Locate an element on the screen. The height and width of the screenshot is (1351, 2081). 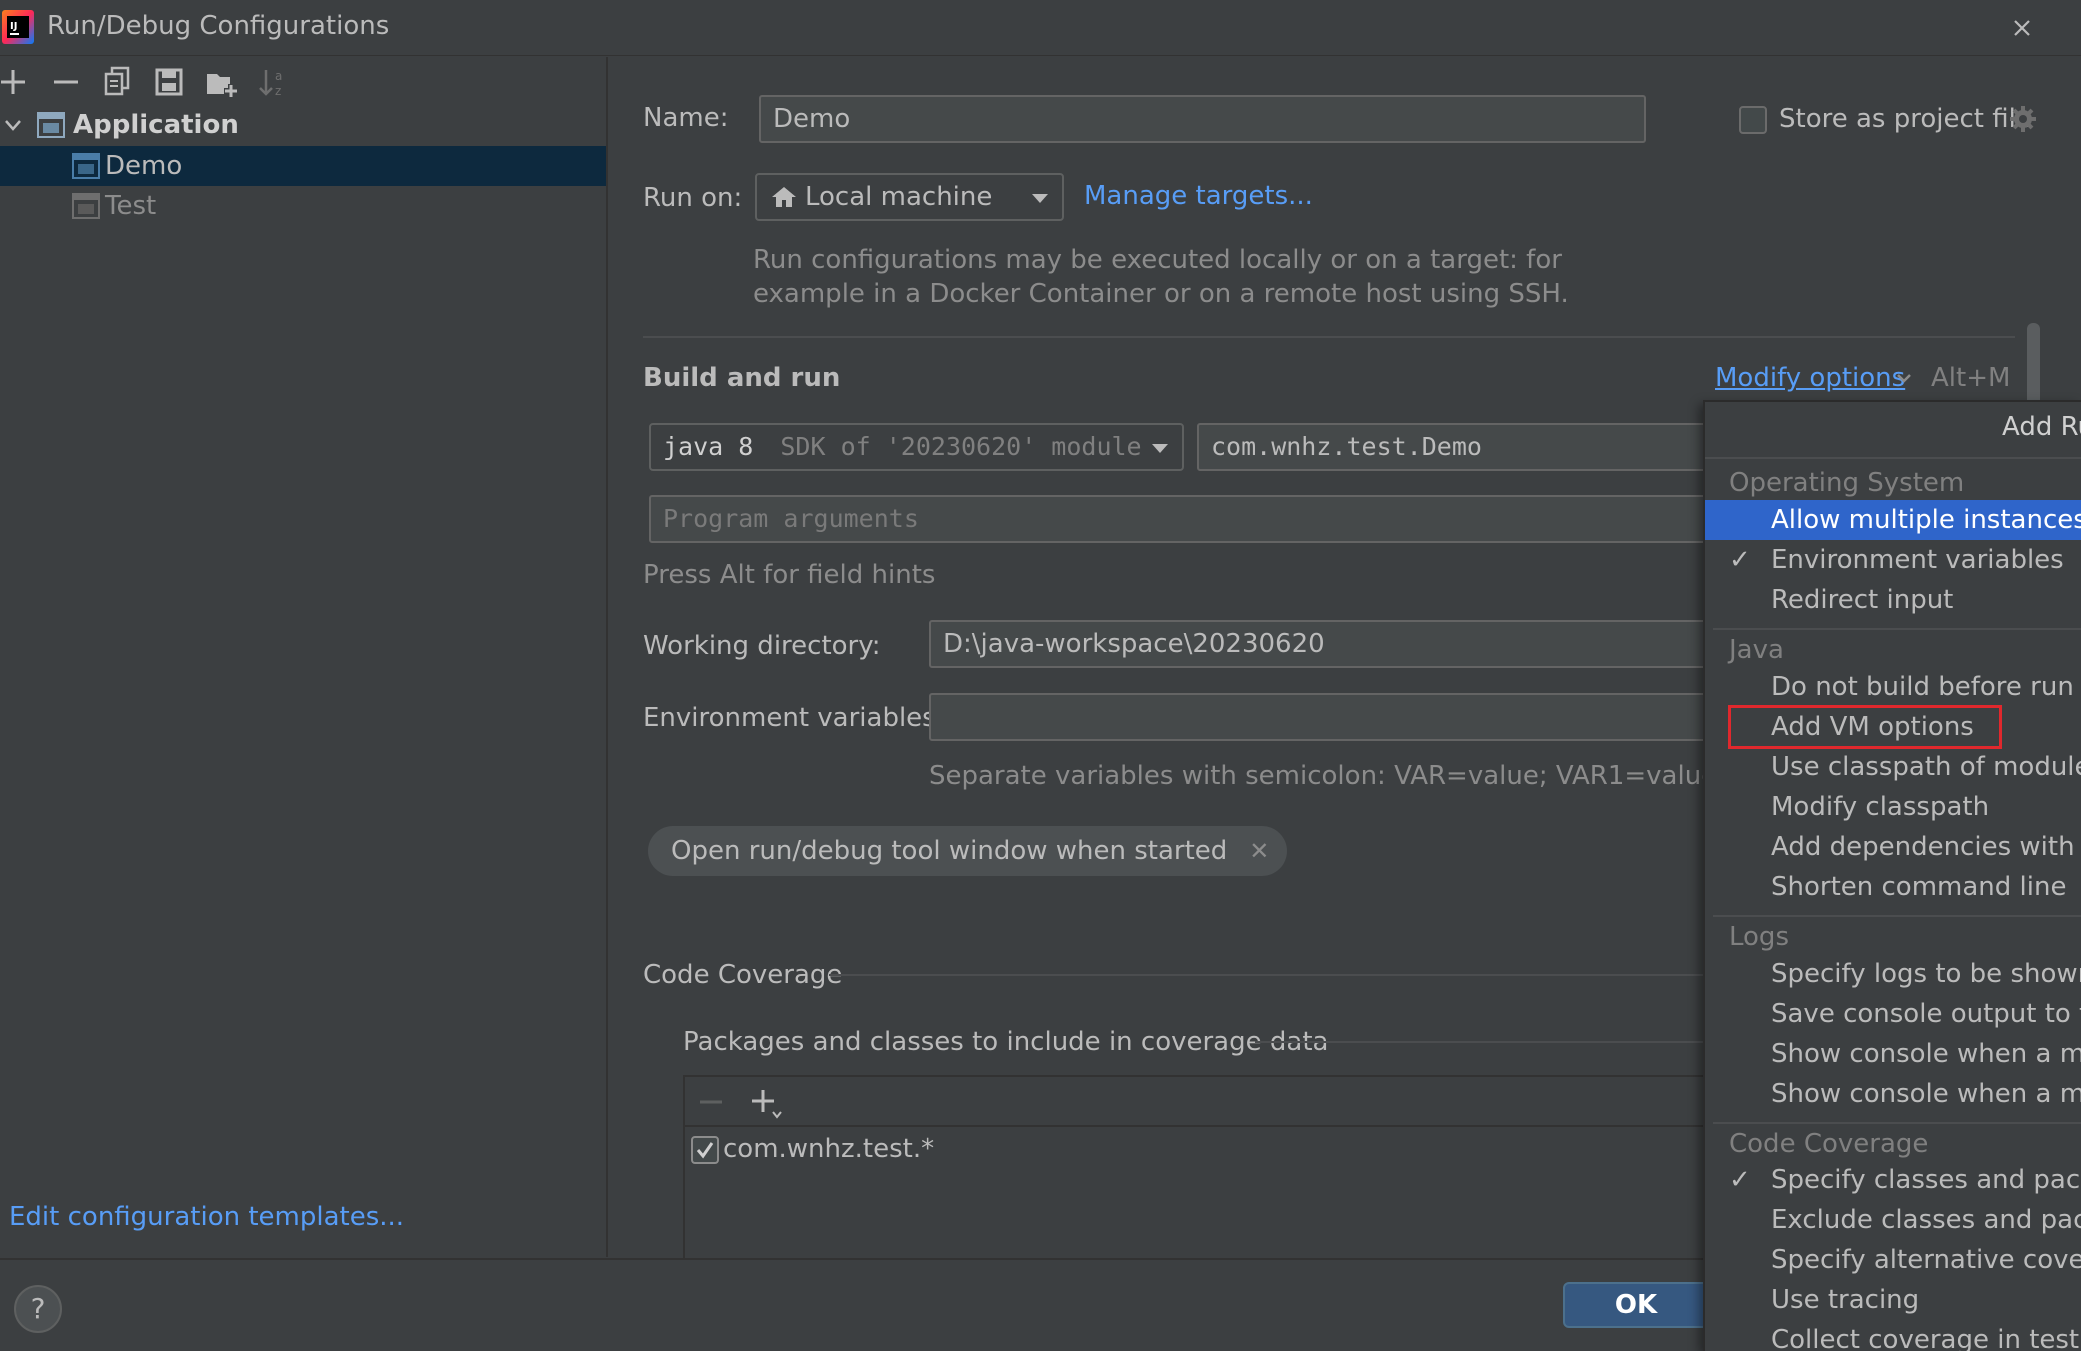
package-checkbox is located at coordinates (705, 1150).